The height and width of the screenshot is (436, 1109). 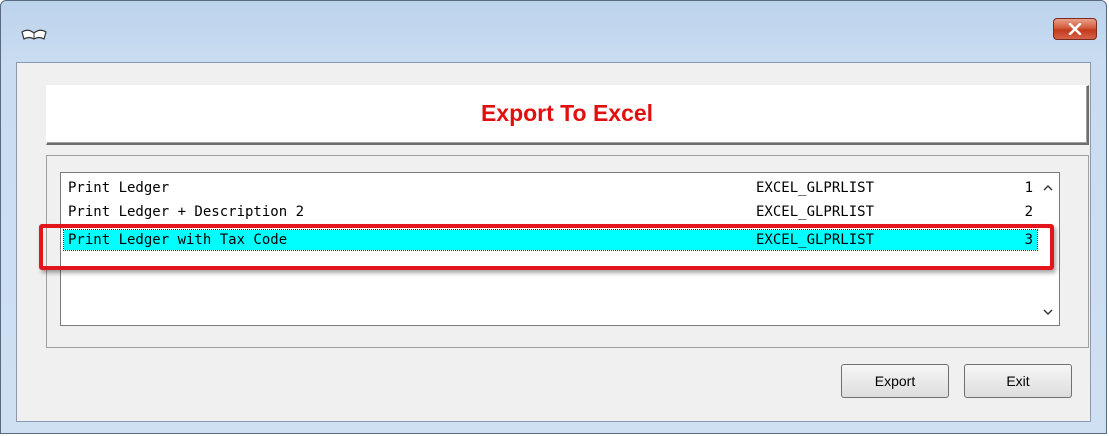 What do you see at coordinates (1028, 212) in the screenshot?
I see `list-item-number: 2` at bounding box center [1028, 212].